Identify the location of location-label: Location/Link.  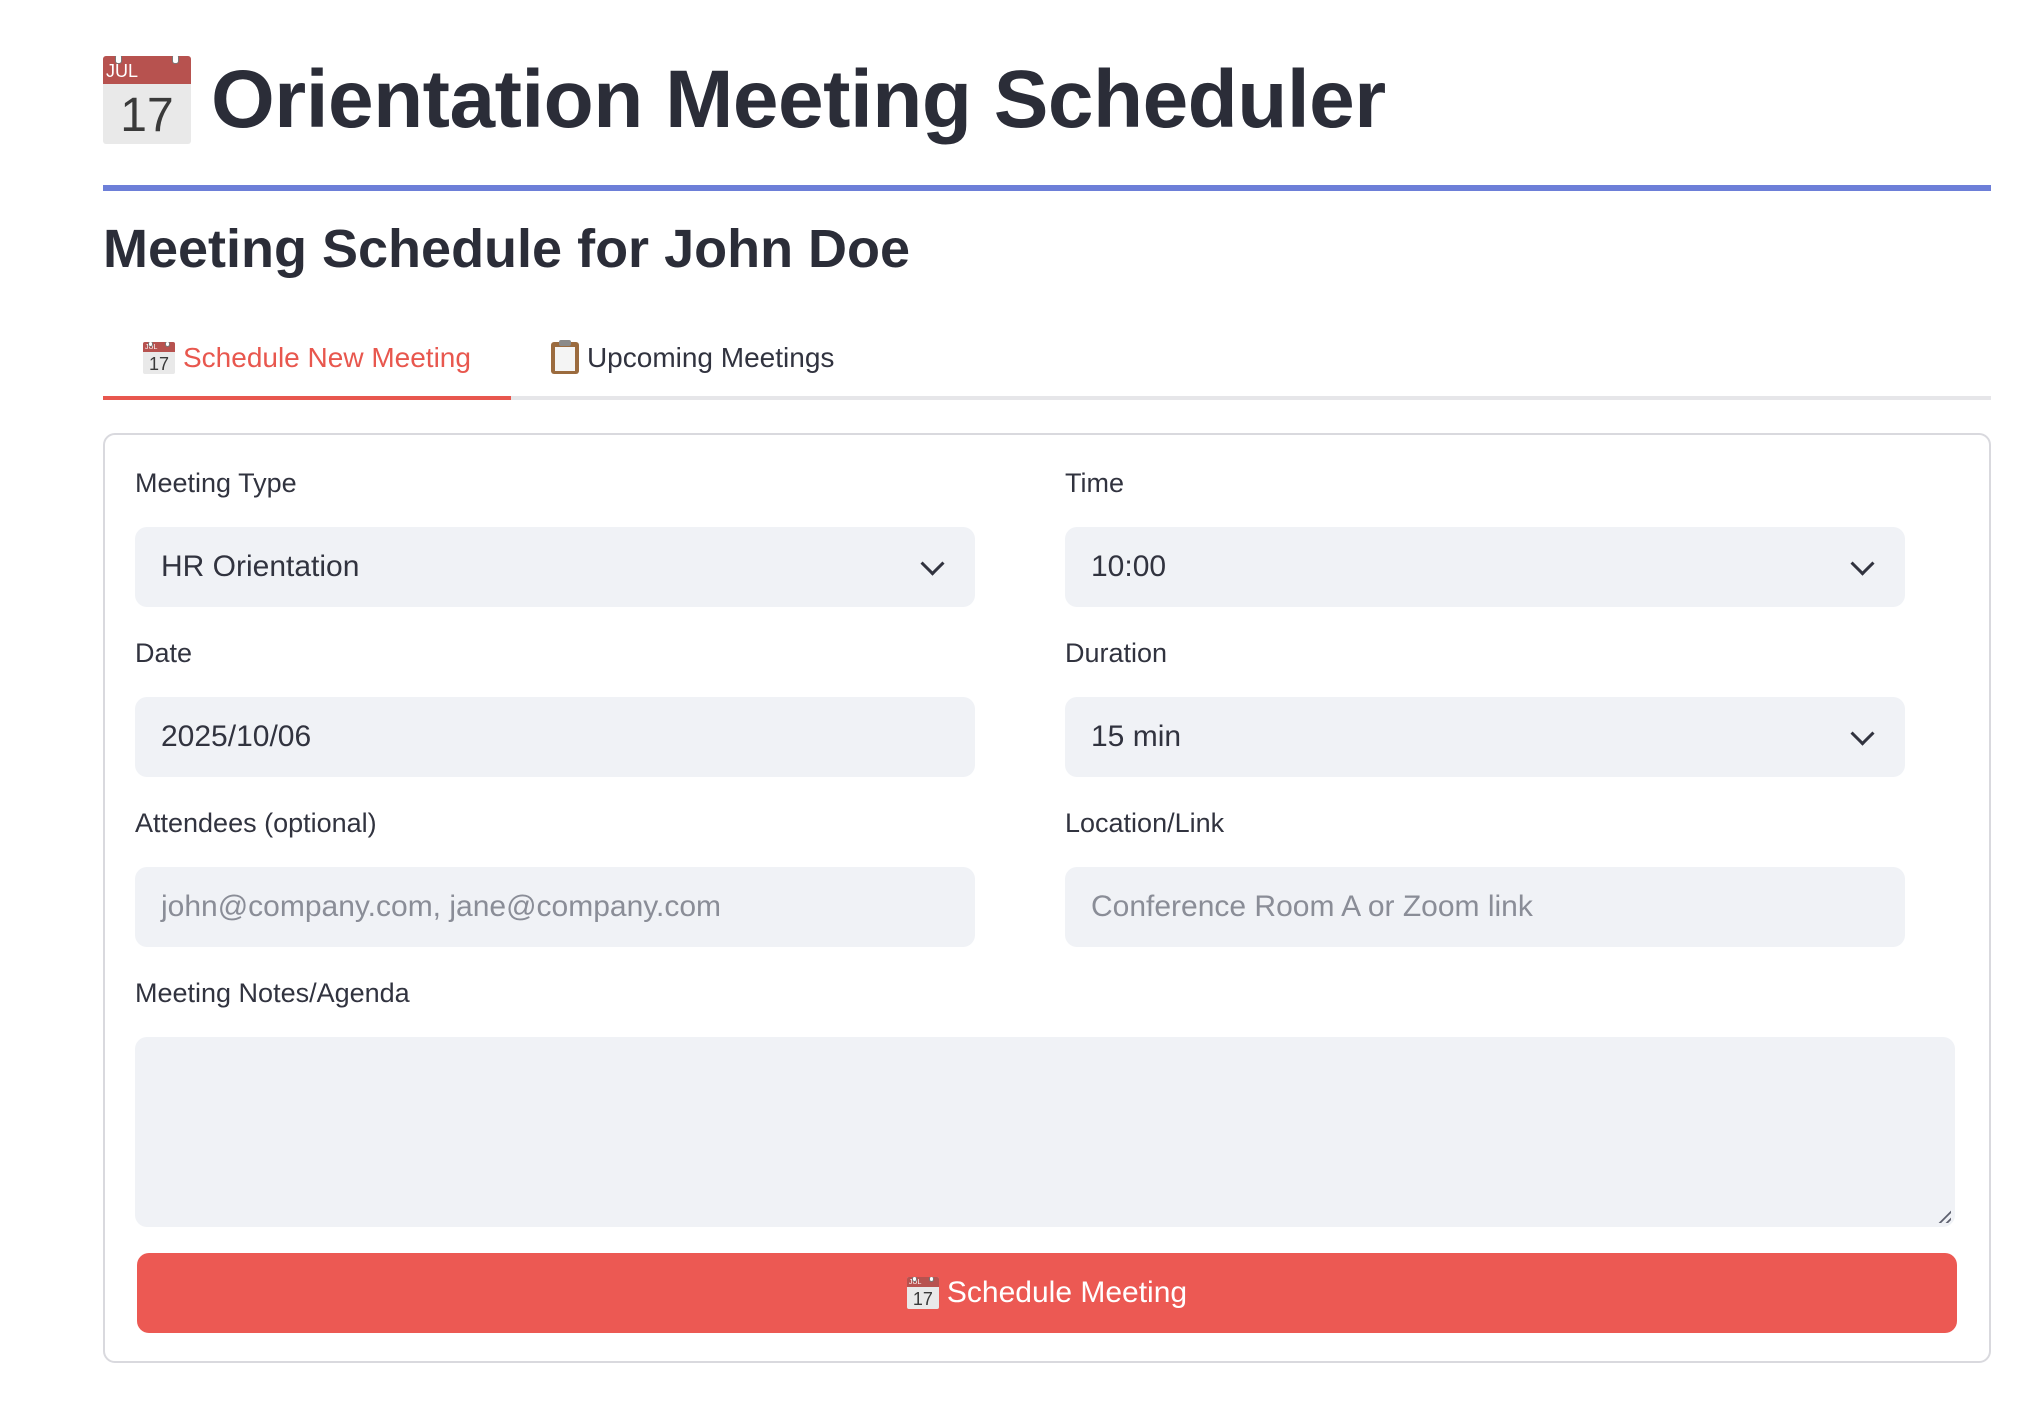
(1145, 823).